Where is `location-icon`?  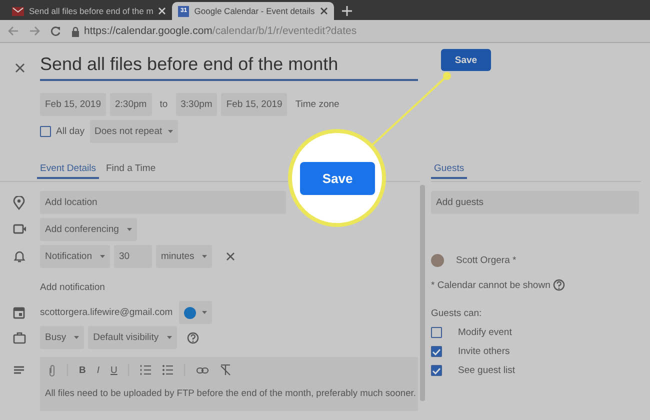
location-icon is located at coordinates (20, 203).